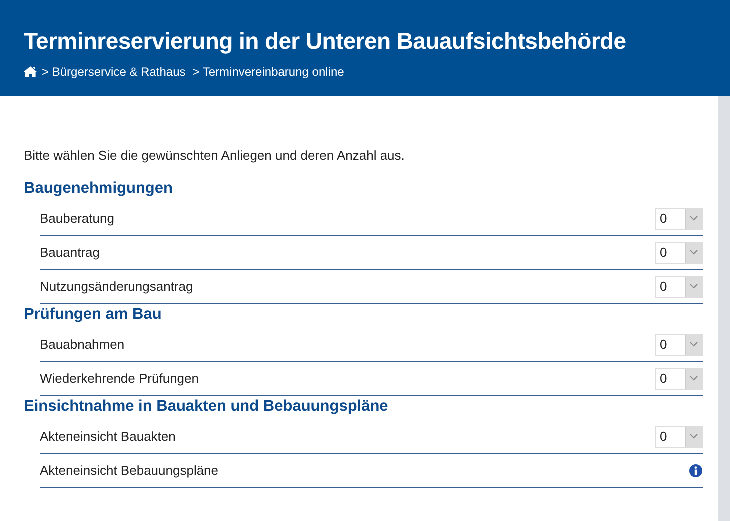 Image resolution: width=730 pixels, height=521 pixels. What do you see at coordinates (696, 471) in the screenshot?
I see `info-icon` at bounding box center [696, 471].